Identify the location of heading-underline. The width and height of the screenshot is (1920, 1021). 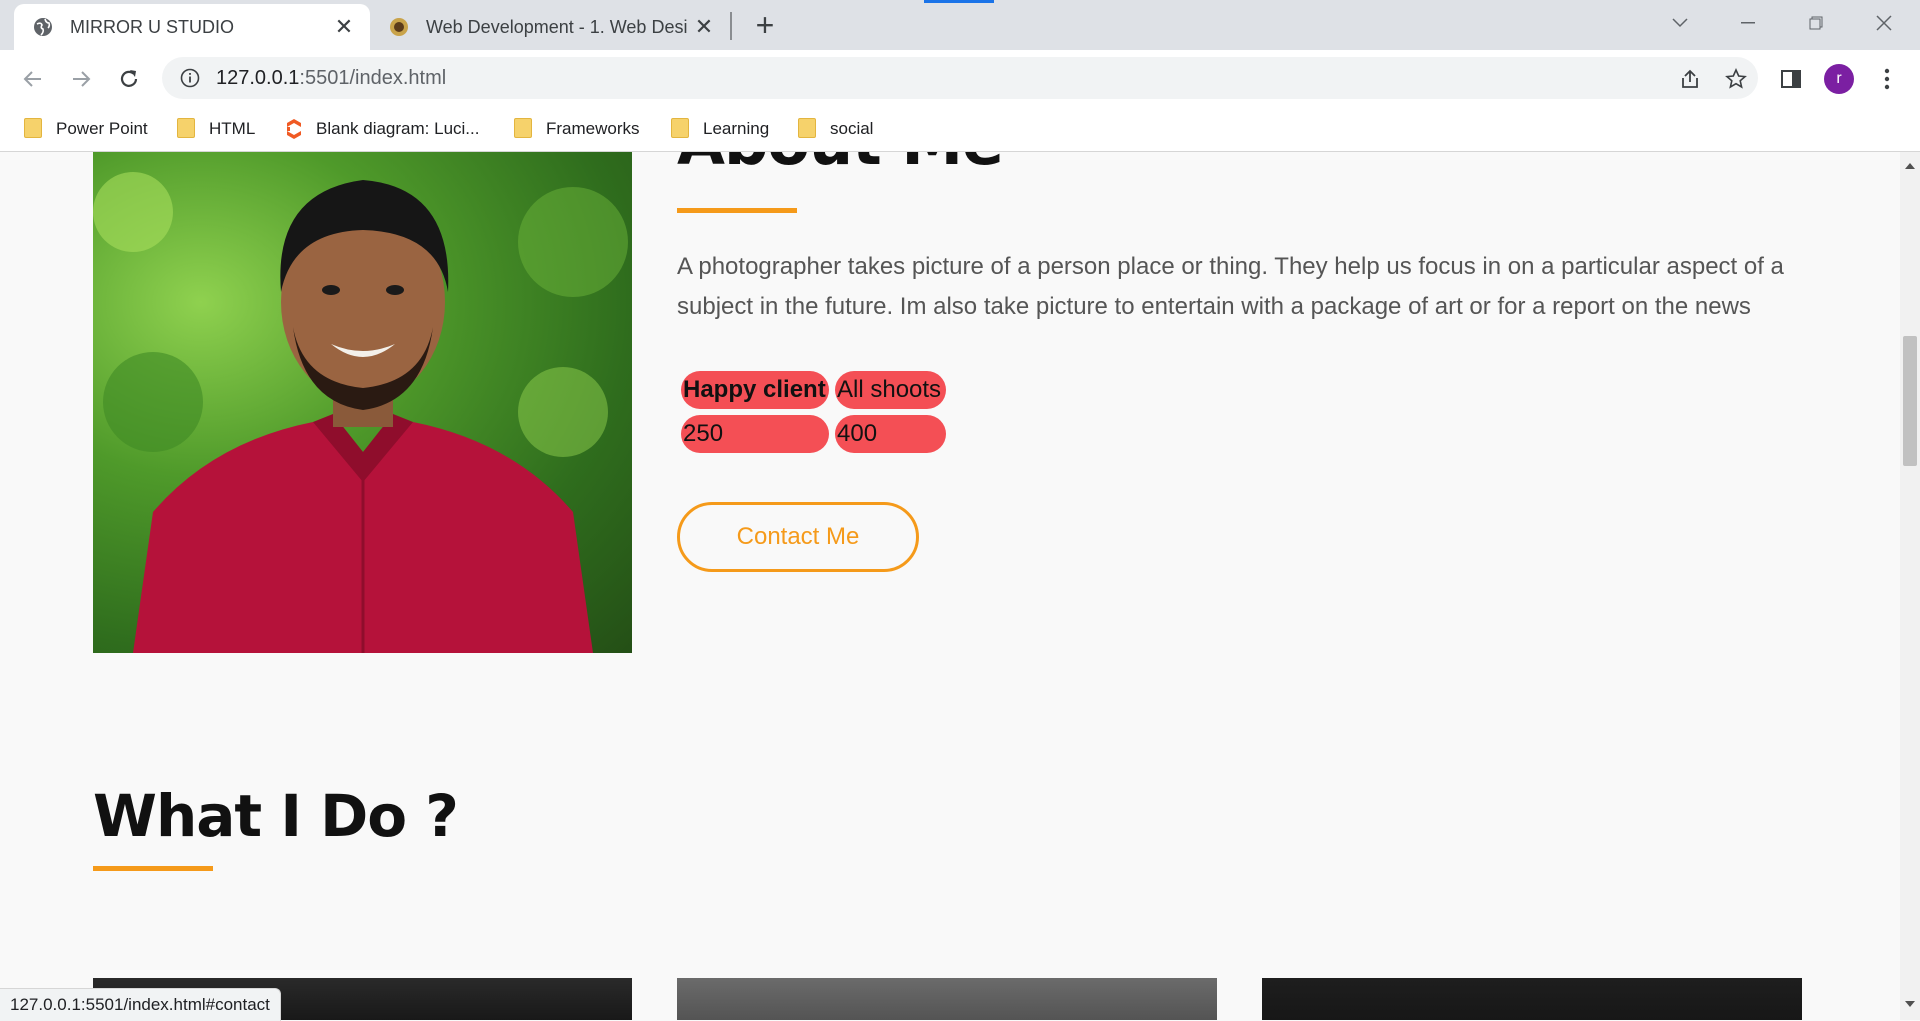
(737, 210).